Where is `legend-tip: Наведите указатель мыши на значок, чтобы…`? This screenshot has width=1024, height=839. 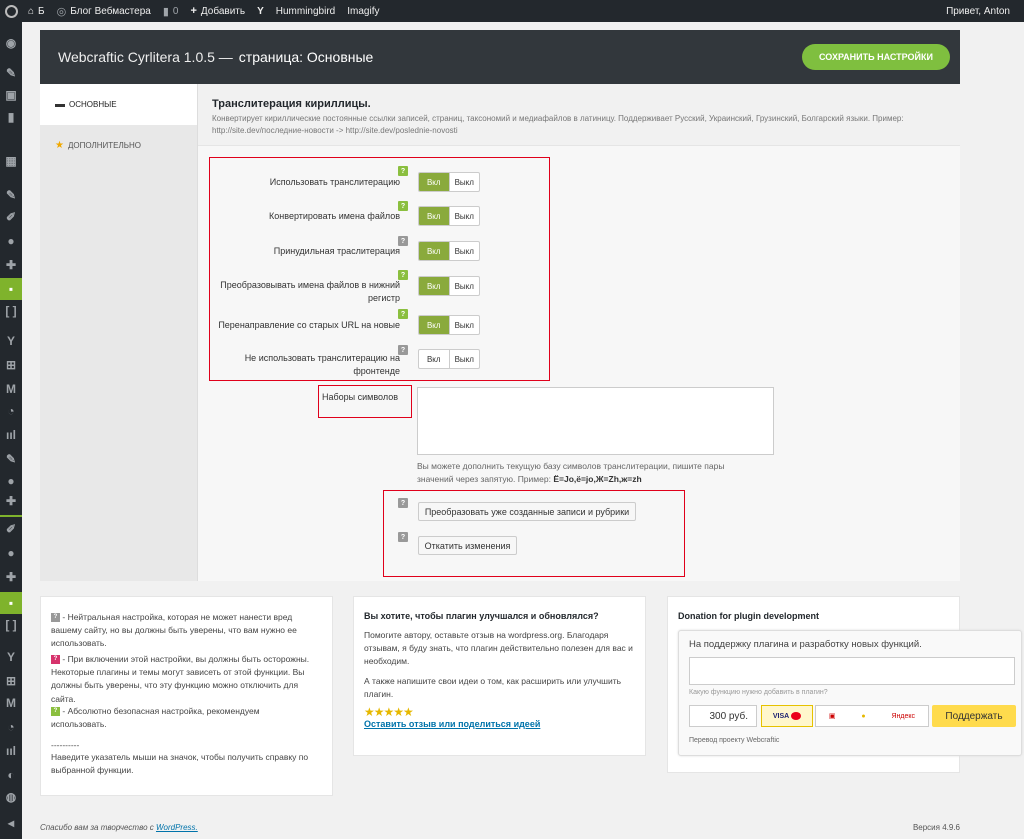
legend-tip: Наведите указатель мыши на значок, чтобы… is located at coordinates (180, 764).